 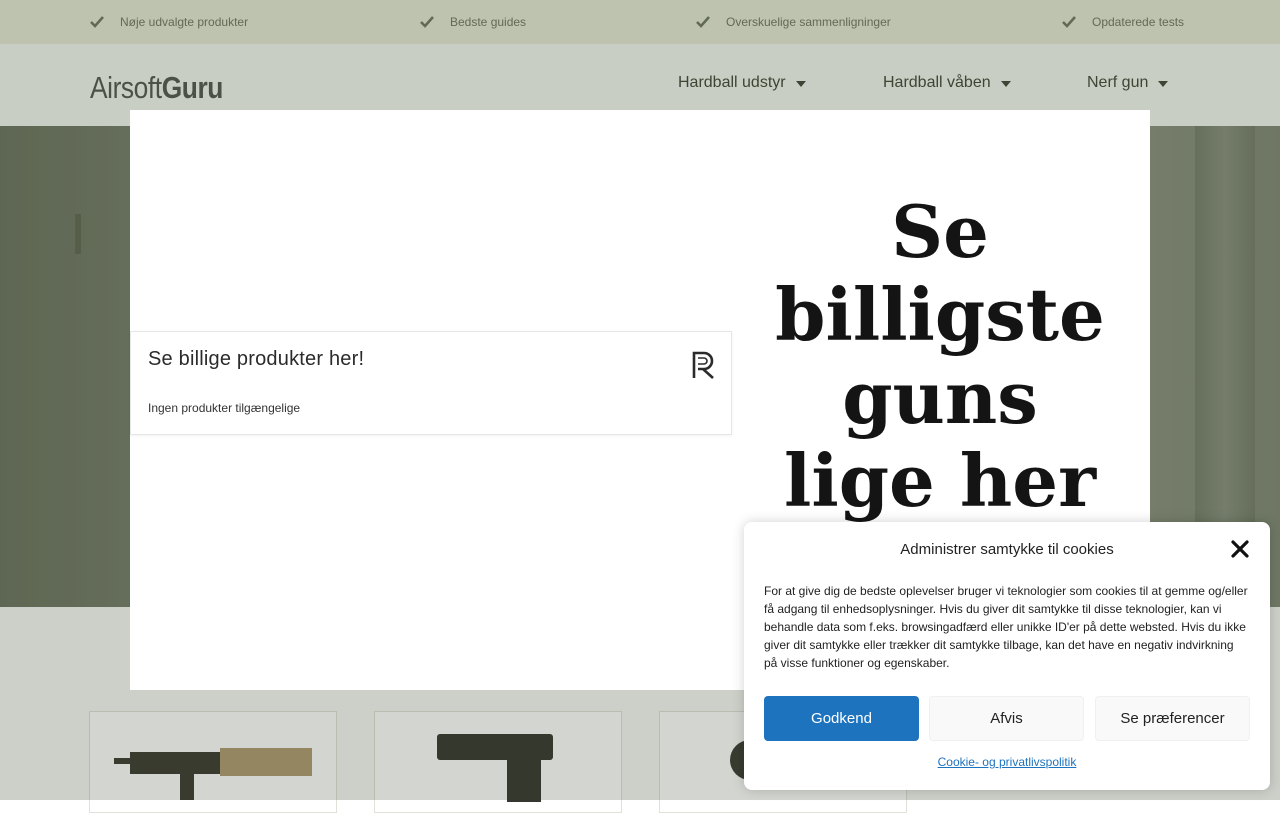 I want to click on widget-empty-message: Ingen produkter tilgængelige, so click(x=224, y=408).